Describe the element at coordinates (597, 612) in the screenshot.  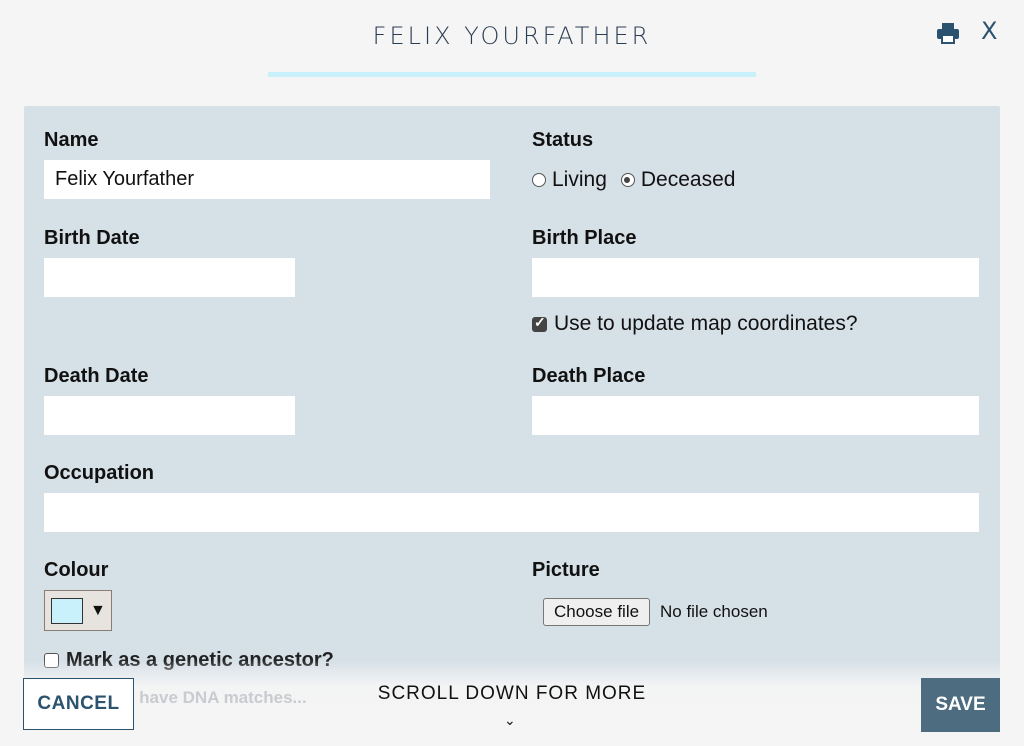
I see `choose-file-button: Choose file` at that location.